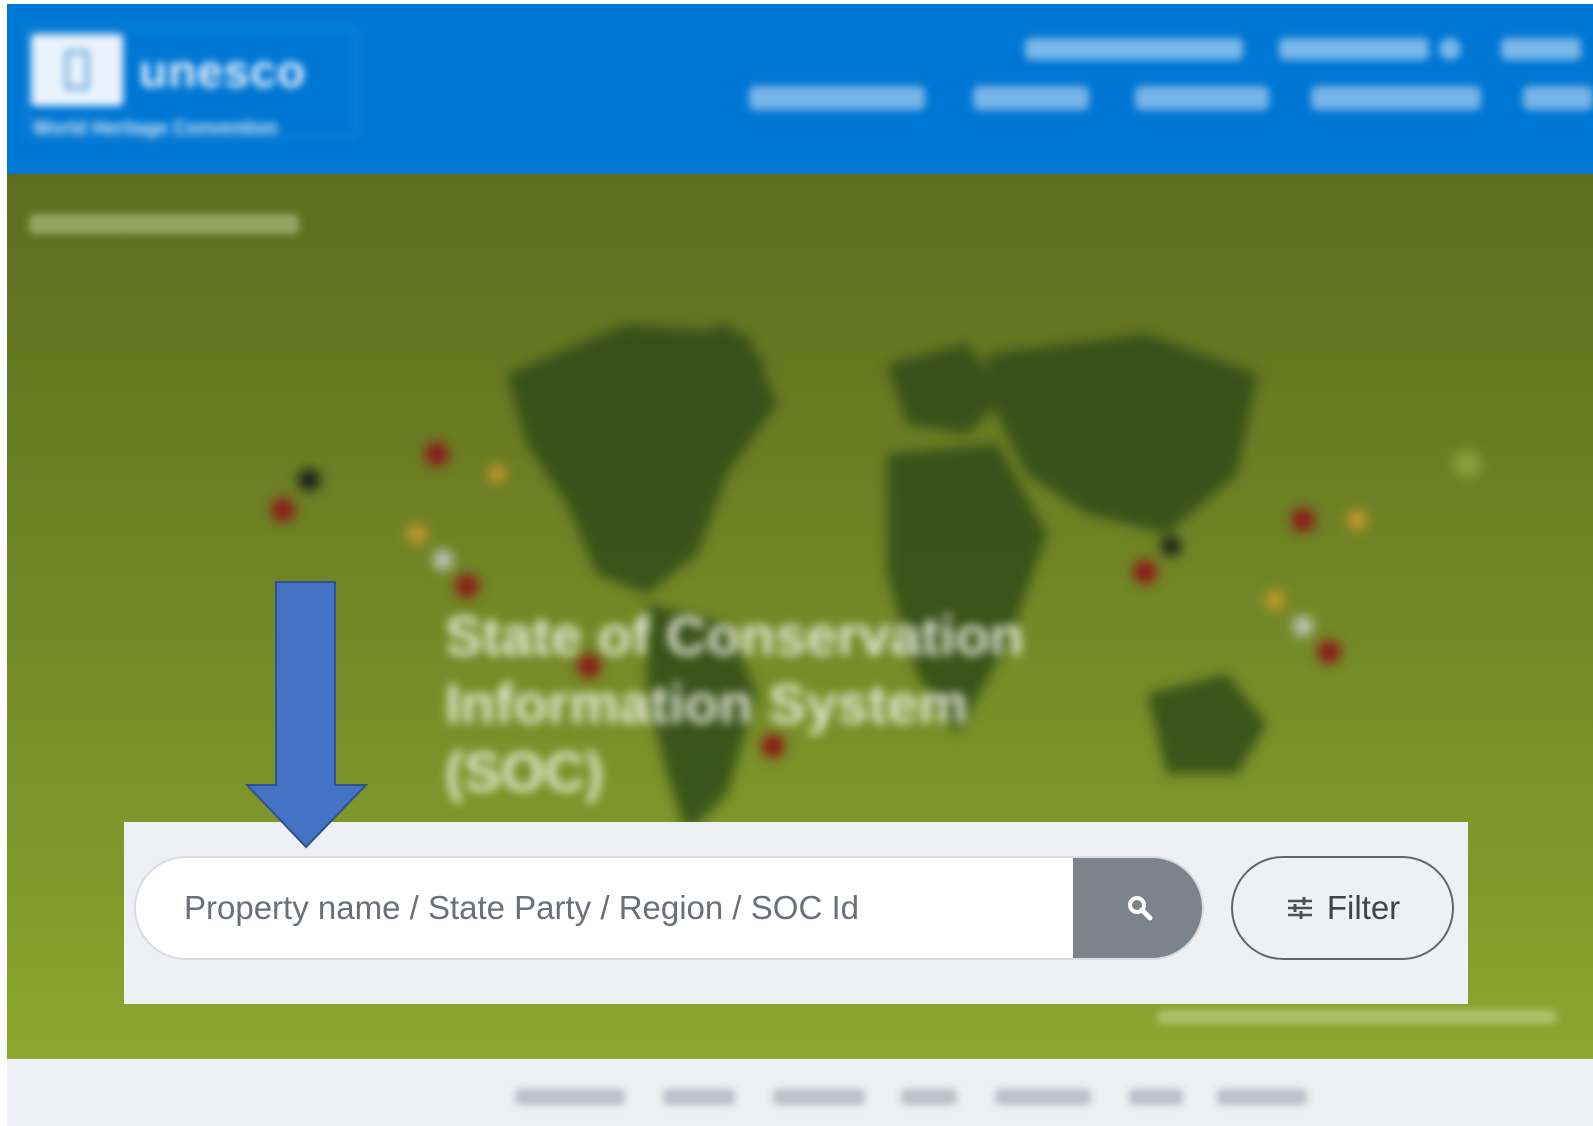 Image resolution: width=1593 pixels, height=1126 pixels. What do you see at coordinates (1299, 908) in the screenshot?
I see `sliders-icon` at bounding box center [1299, 908].